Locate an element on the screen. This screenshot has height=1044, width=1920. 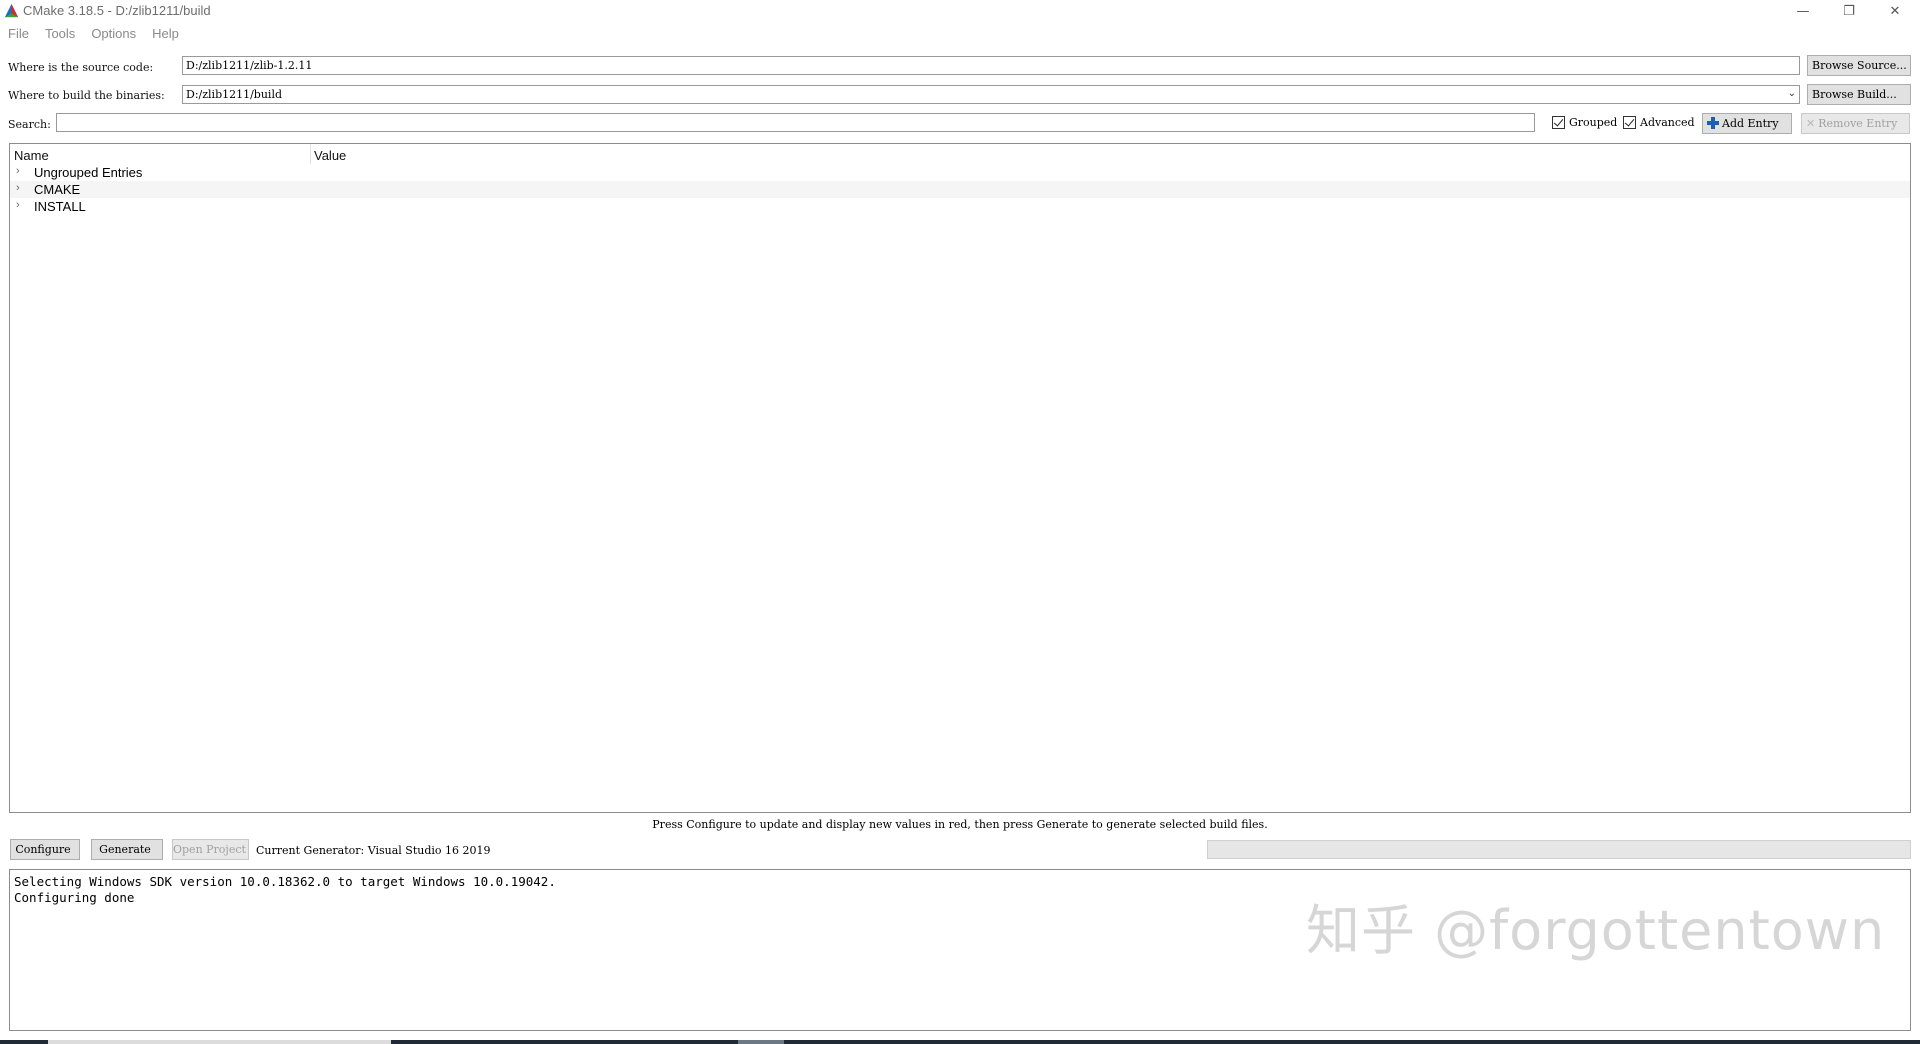
tree-row-ungrouped: › Ungrouped Entries is located at coordinates (960, 172).